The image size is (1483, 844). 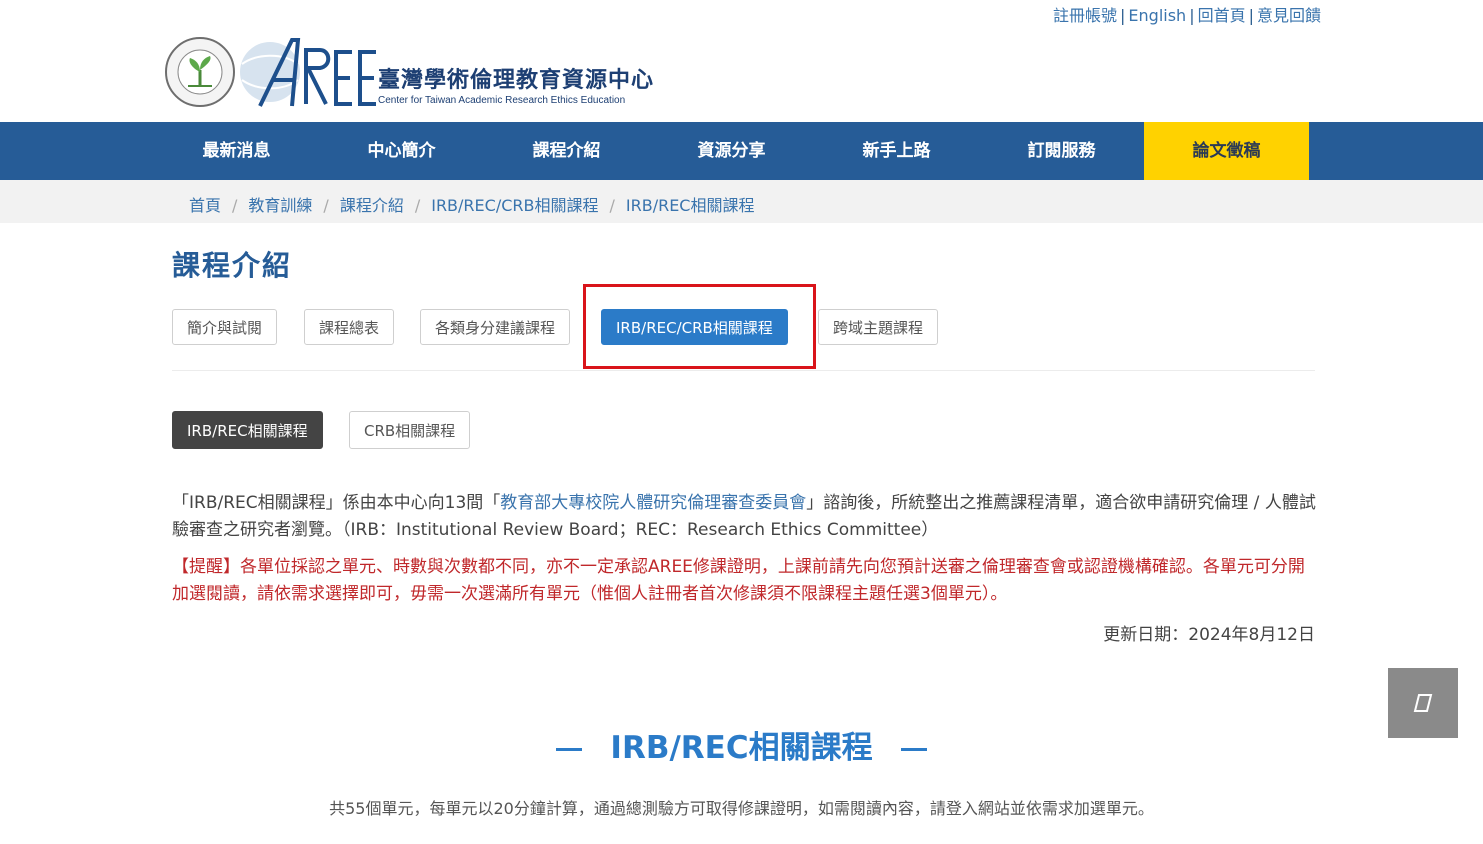 I want to click on nav-item-beginners: 新手上路, so click(x=896, y=151).